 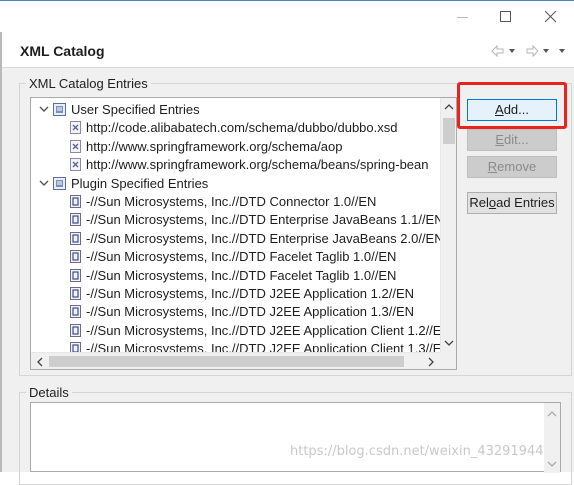 I want to click on tree-category: Plugin Specified Entries, so click(x=236, y=184).